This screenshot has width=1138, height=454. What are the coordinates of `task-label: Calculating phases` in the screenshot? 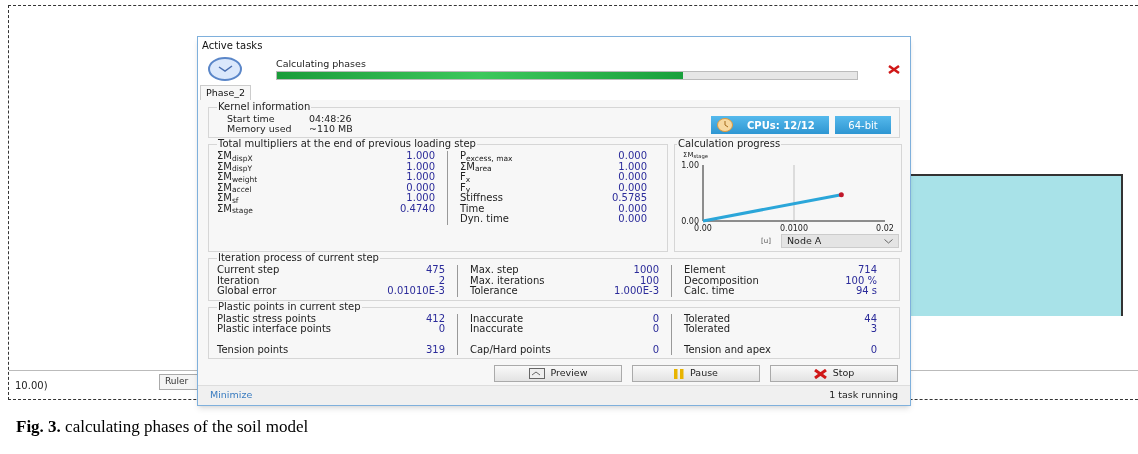 It's located at (321, 63).